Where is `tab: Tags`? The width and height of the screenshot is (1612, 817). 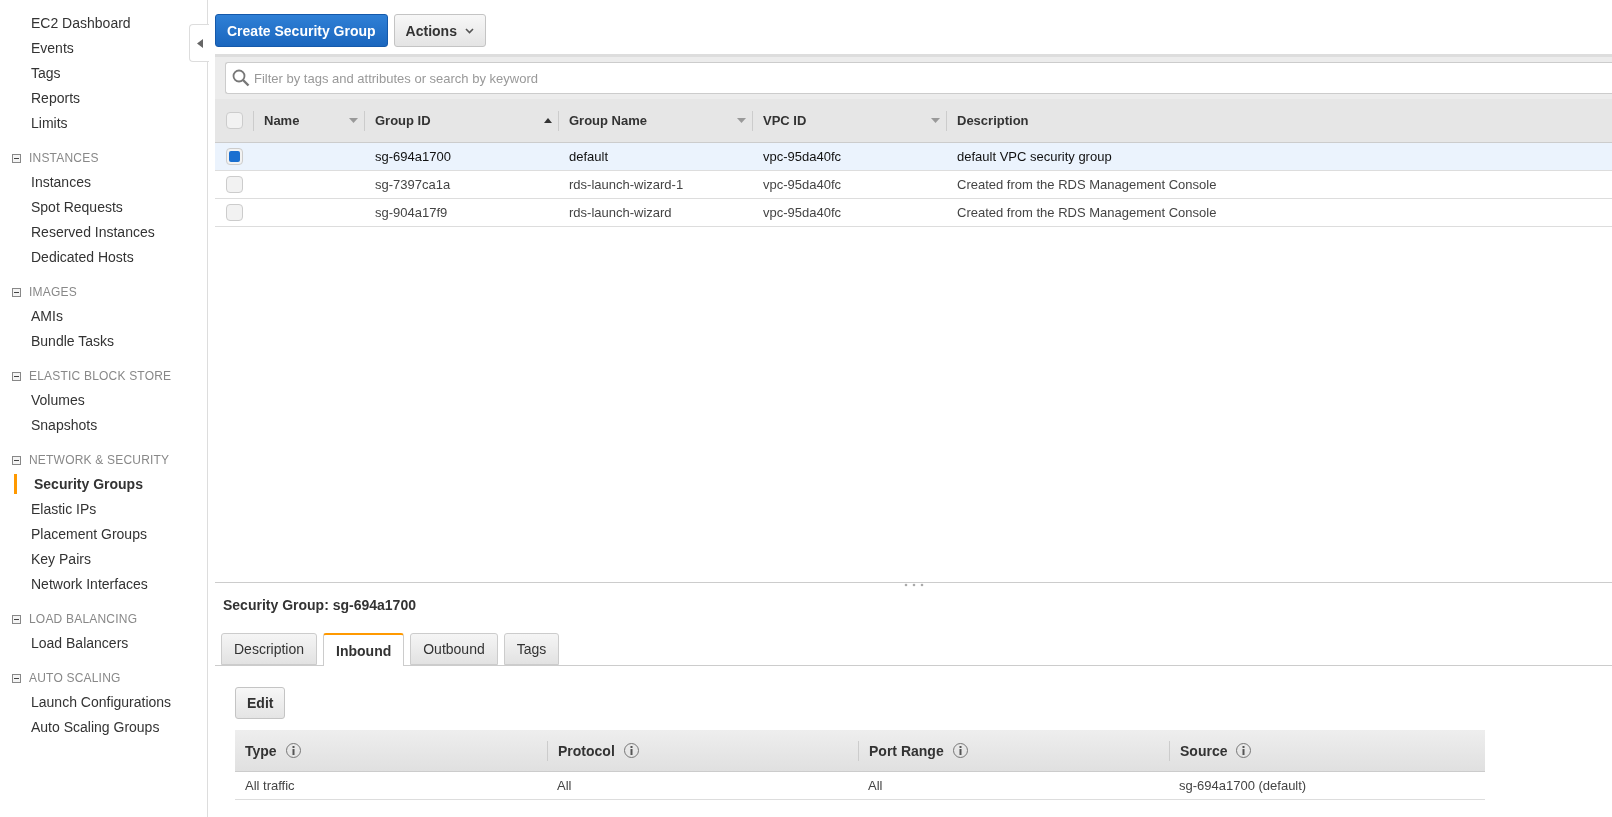
tab: Tags is located at coordinates (531, 649).